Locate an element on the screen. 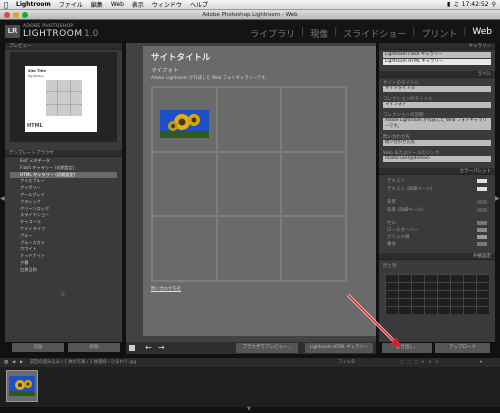 The image size is (500, 413). minimize-window-button is located at coordinates (16, 15).